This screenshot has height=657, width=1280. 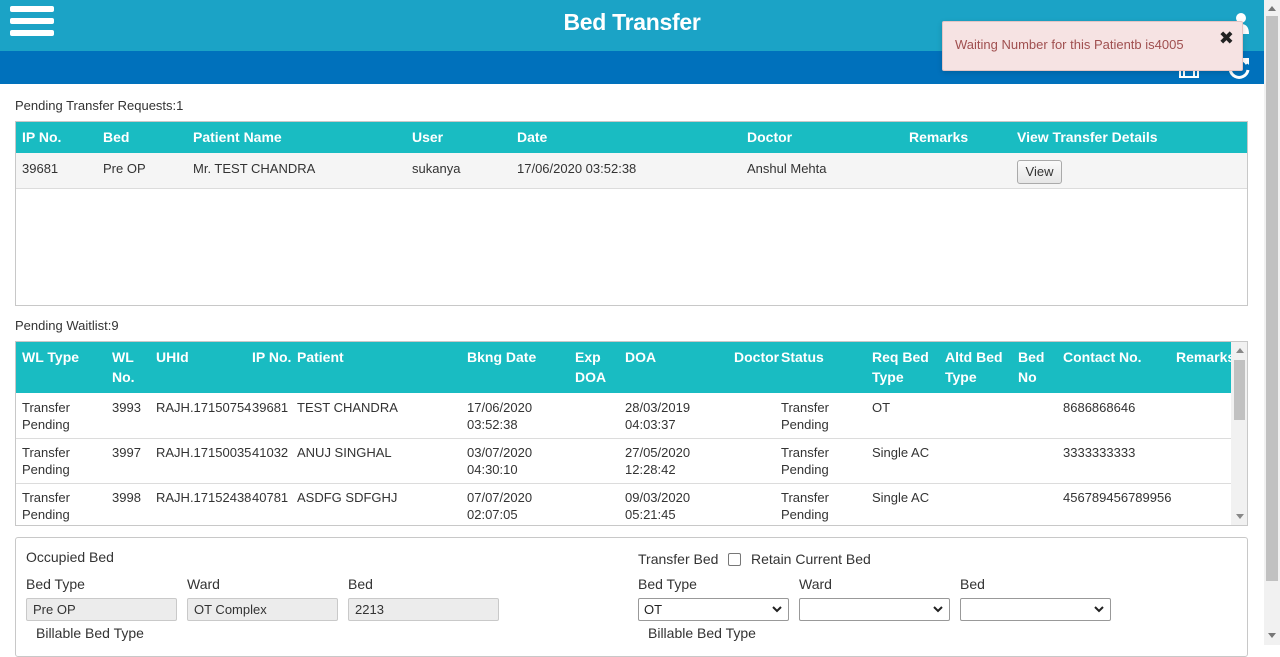 I want to click on waitlist-scrollbar, so click(x=1239, y=433).